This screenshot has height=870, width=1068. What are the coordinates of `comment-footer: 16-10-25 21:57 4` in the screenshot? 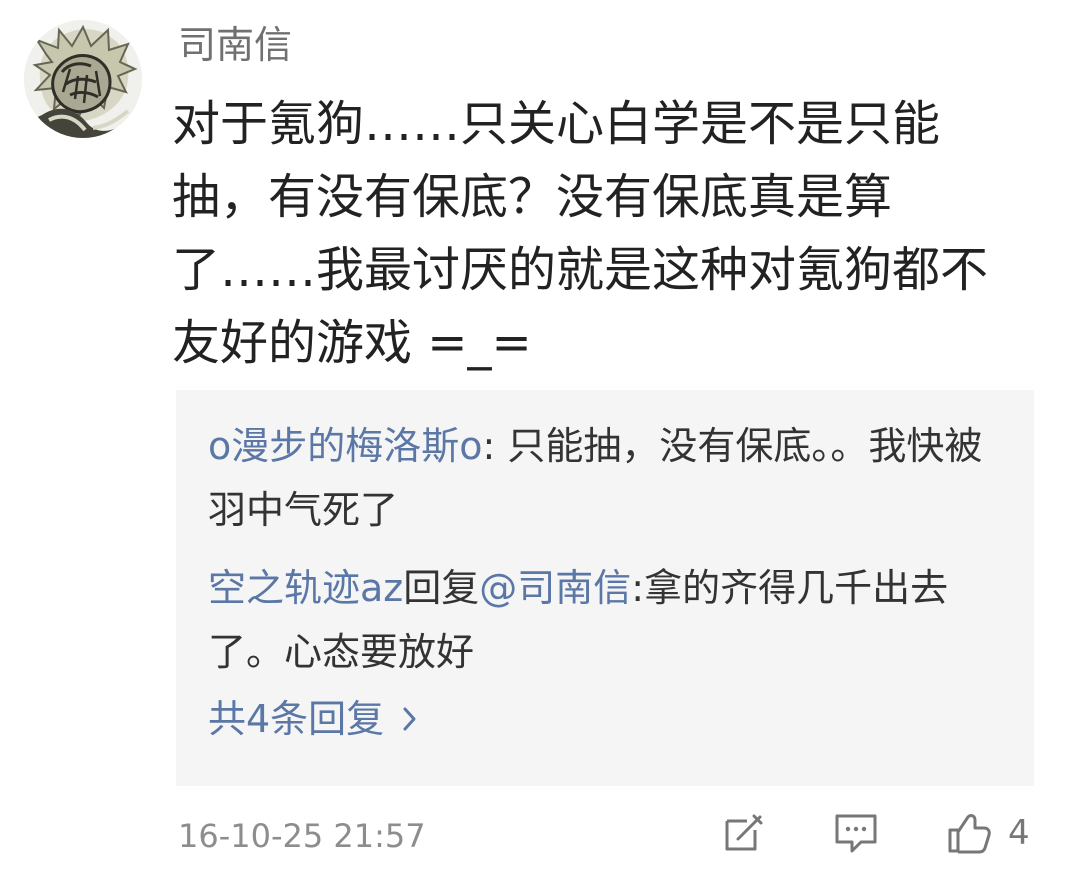 It's located at (534, 838).